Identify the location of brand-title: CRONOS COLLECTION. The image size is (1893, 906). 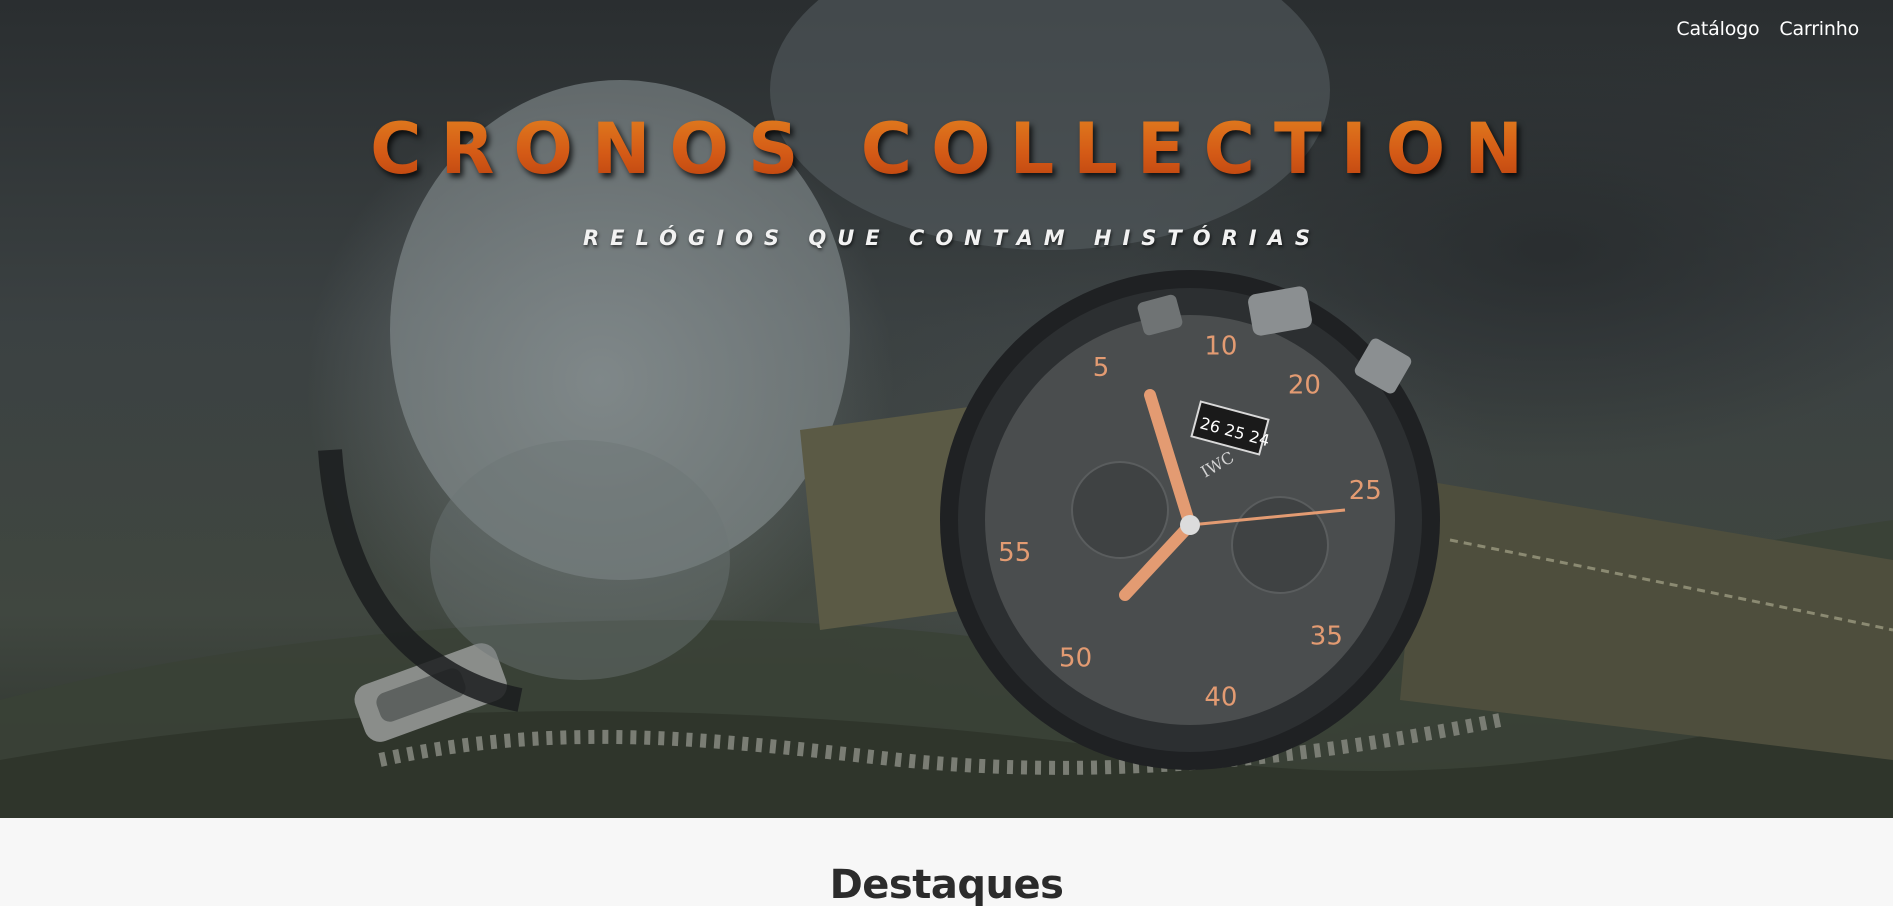
(946, 149).